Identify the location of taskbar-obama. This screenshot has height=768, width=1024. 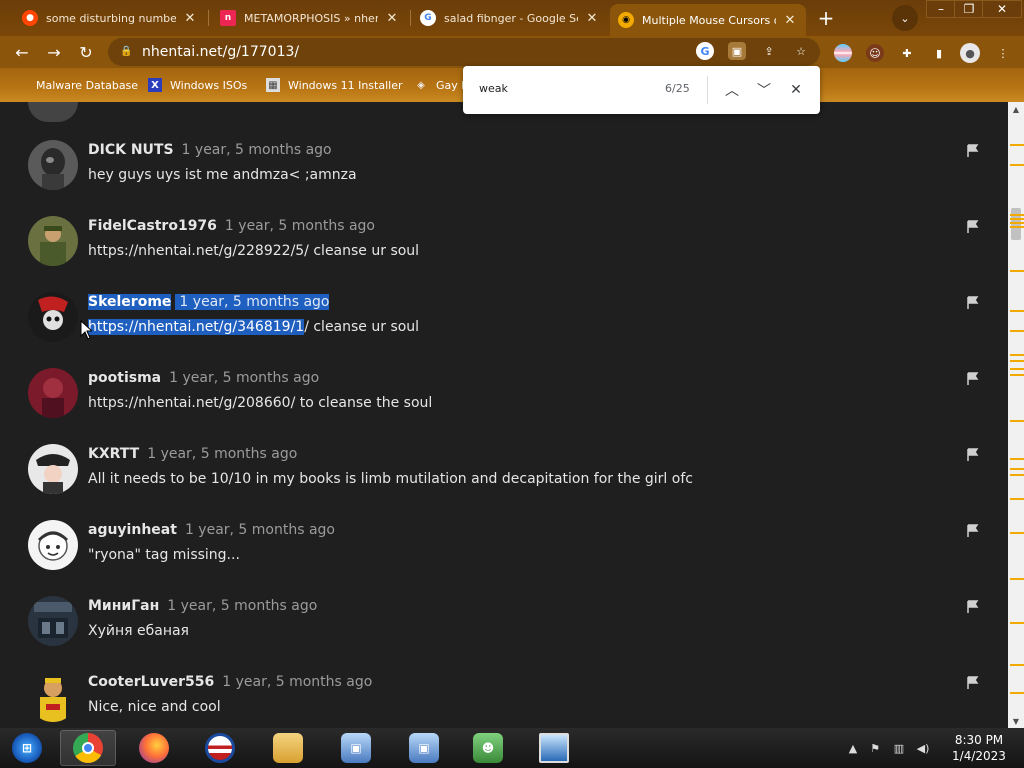
(220, 748).